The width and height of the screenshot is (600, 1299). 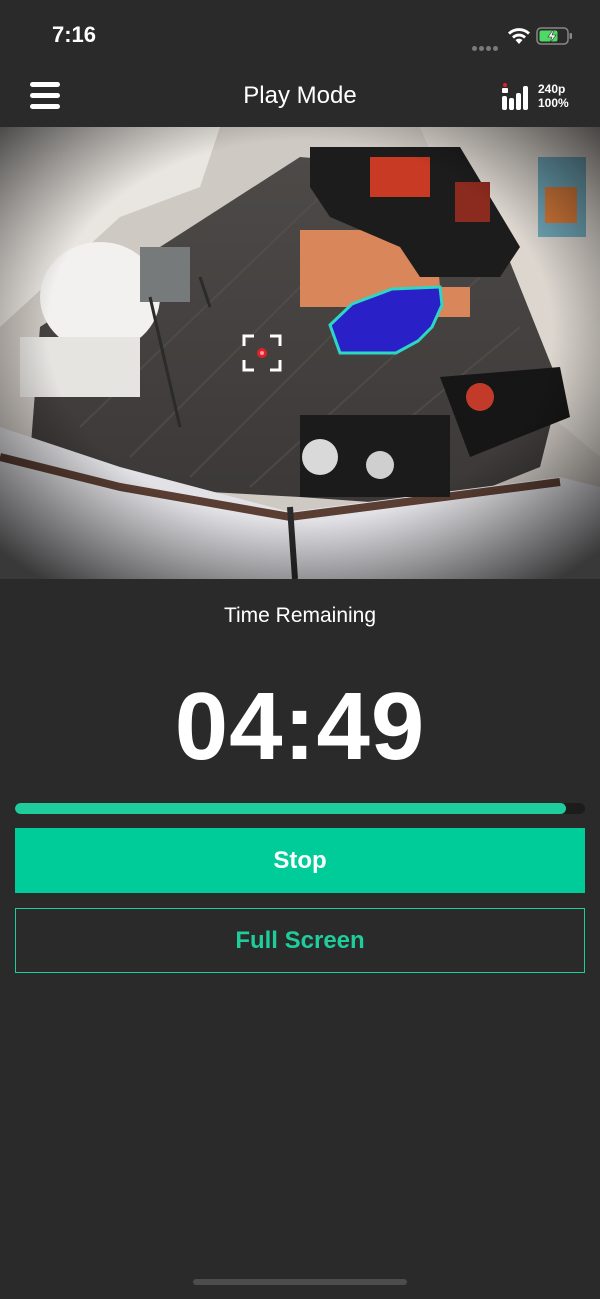 I want to click on focus-reticle-icon, so click(x=262, y=353).